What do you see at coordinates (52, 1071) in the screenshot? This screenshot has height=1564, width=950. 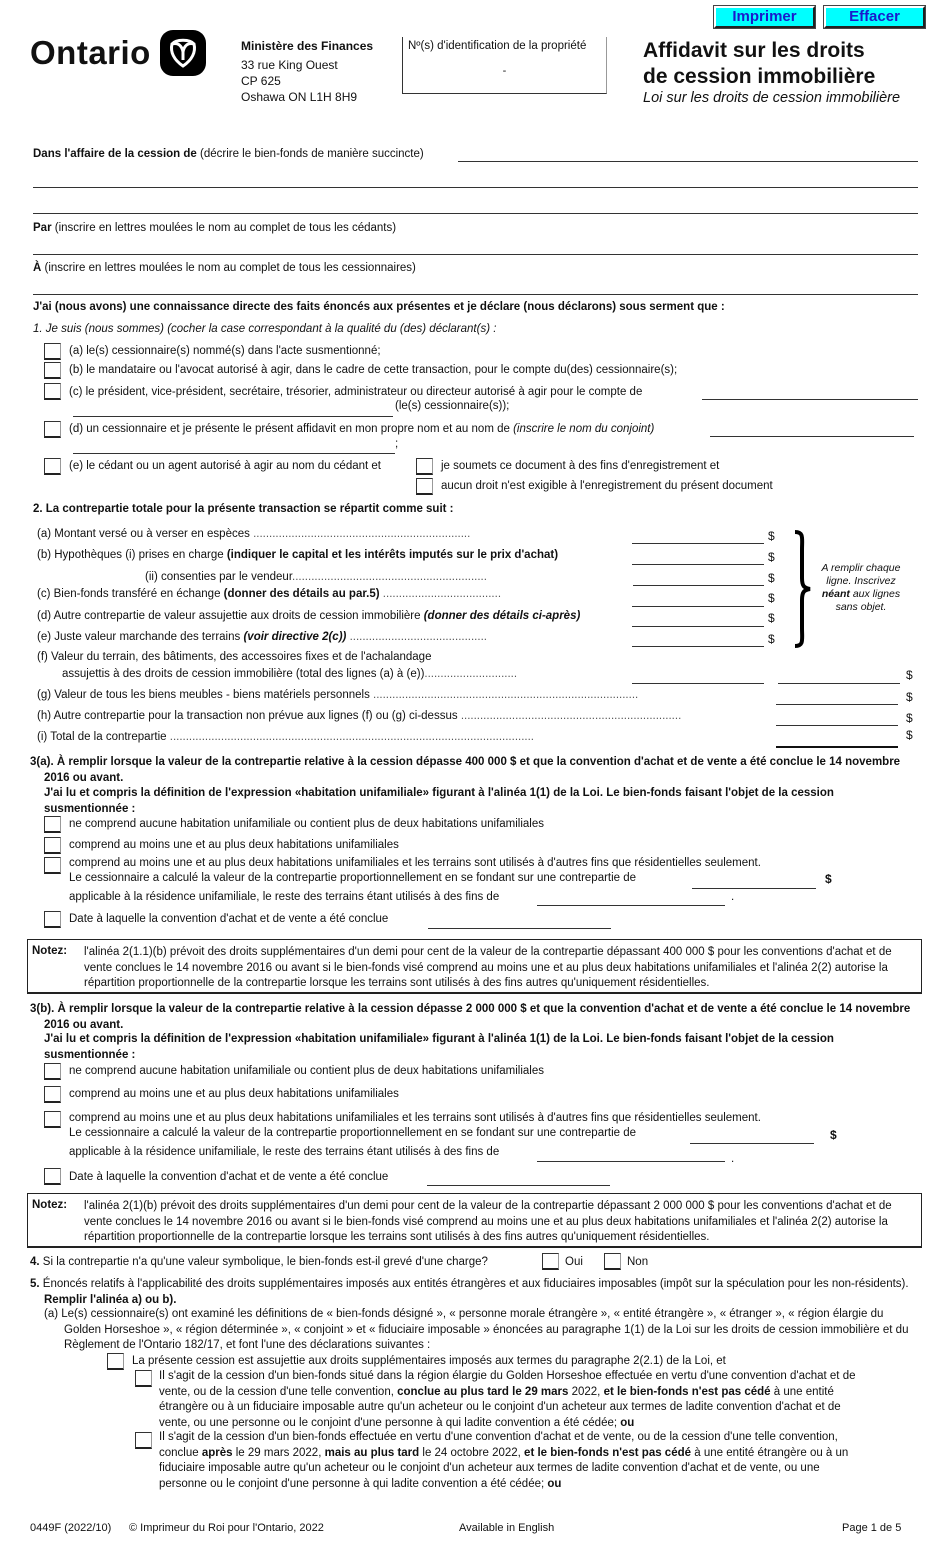 I see `checkbox-3b-opt1` at bounding box center [52, 1071].